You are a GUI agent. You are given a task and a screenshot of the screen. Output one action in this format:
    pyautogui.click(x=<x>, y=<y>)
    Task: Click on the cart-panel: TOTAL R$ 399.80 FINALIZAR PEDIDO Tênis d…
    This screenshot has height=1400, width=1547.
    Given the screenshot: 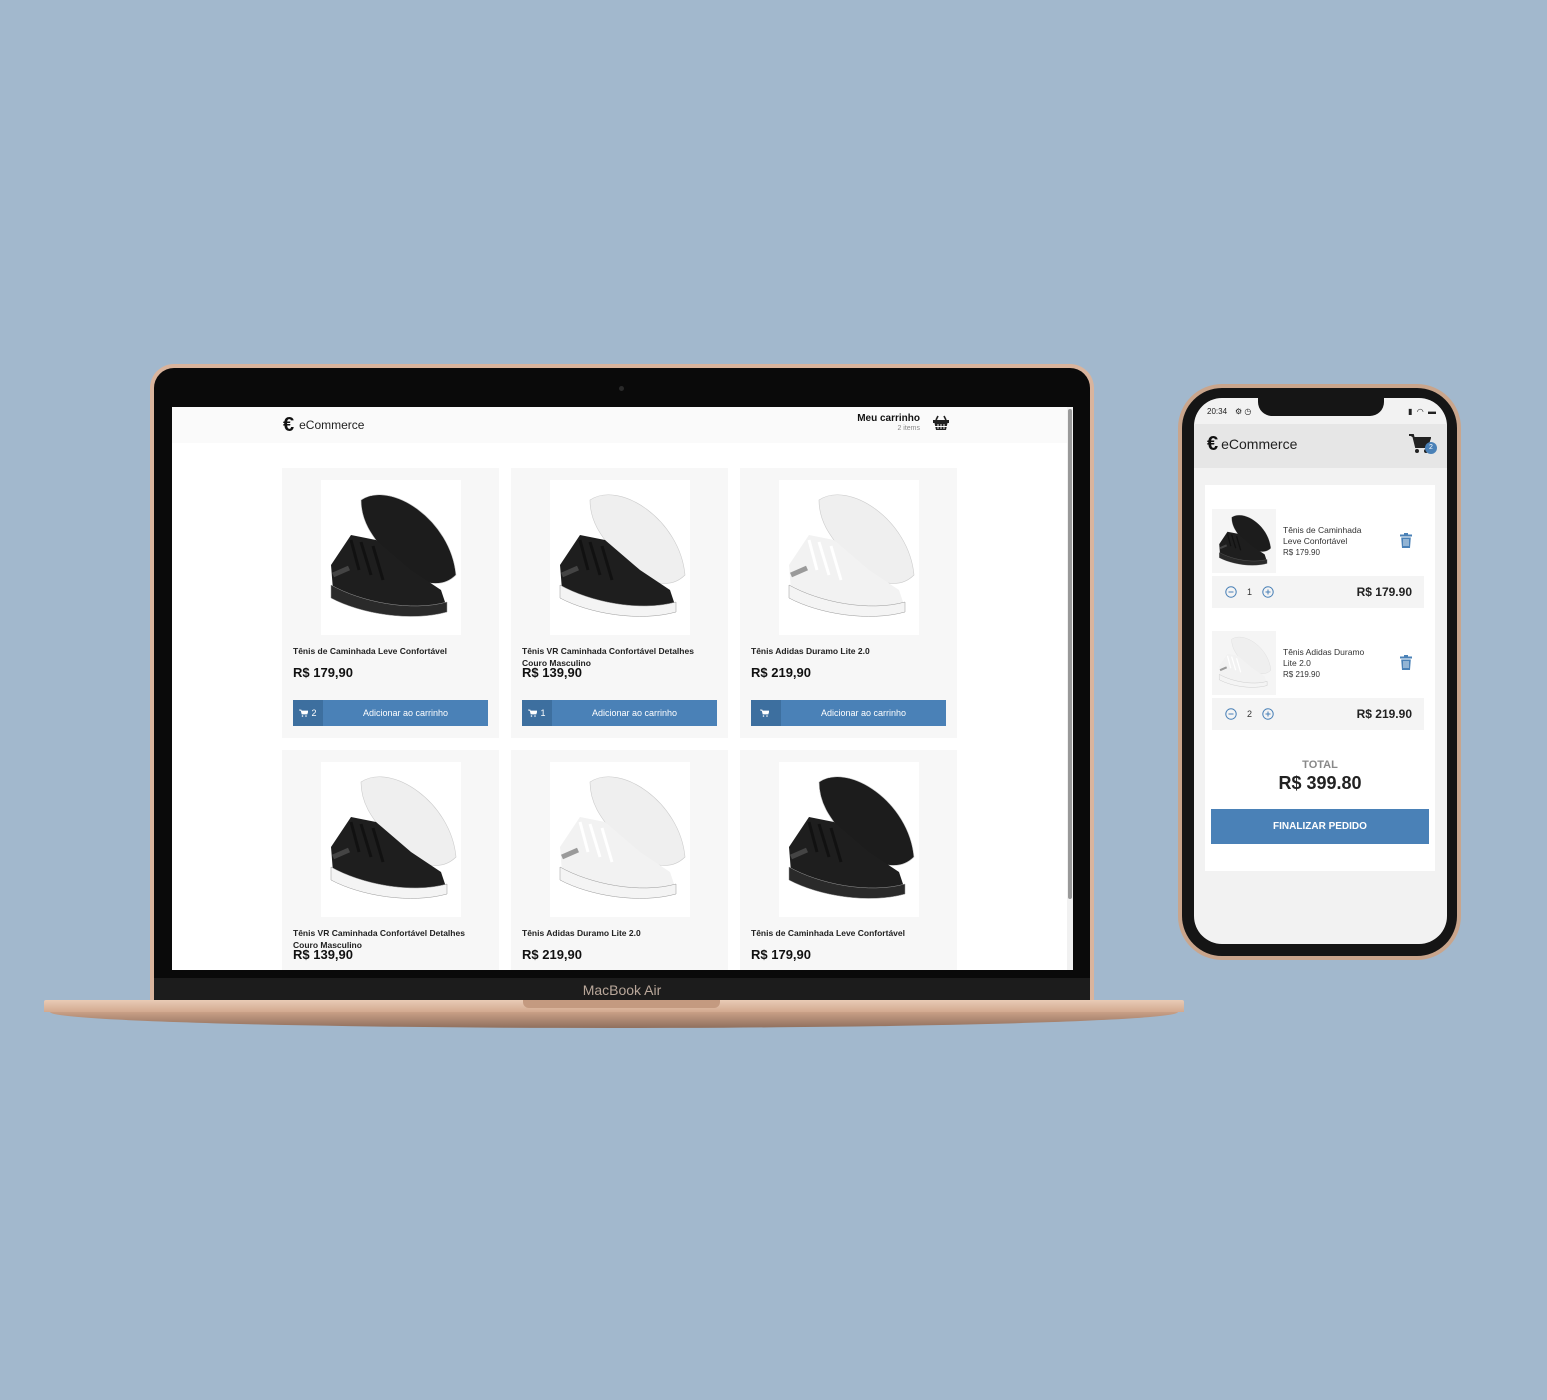 What is the action you would take?
    pyautogui.click(x=1320, y=678)
    